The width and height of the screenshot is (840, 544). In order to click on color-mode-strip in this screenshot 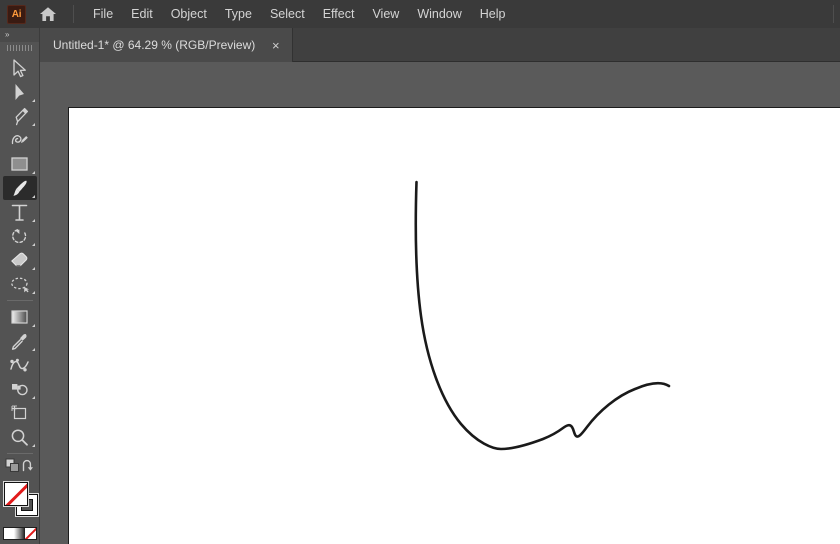, I will do `click(19, 533)`.